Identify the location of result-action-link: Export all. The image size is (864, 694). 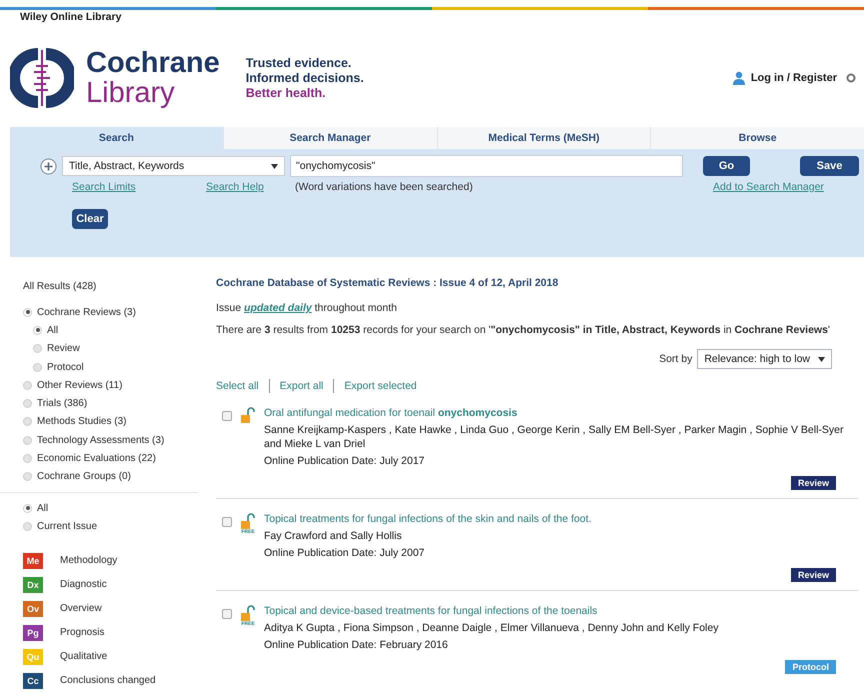
(302, 386).